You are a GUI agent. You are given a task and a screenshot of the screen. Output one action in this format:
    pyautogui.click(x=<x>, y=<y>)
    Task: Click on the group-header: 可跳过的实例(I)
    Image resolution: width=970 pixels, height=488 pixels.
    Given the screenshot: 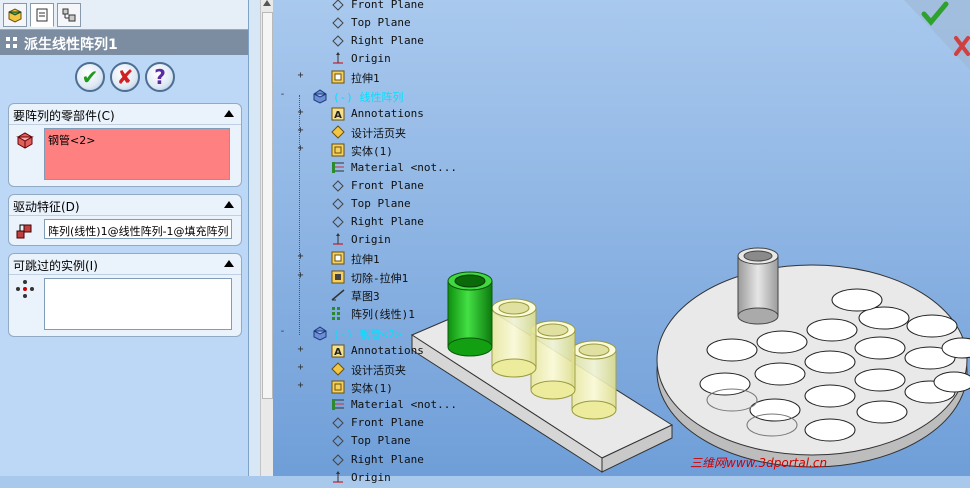 What is the action you would take?
    pyautogui.click(x=125, y=264)
    